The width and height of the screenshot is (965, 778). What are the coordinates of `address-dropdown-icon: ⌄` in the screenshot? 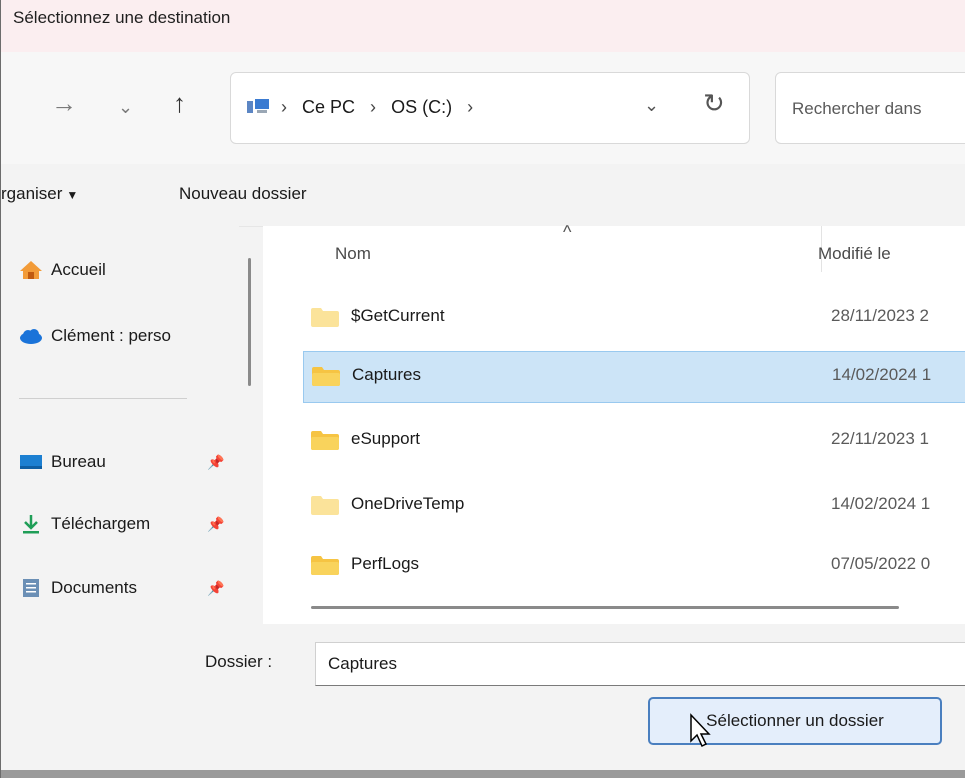 It's located at (651, 105).